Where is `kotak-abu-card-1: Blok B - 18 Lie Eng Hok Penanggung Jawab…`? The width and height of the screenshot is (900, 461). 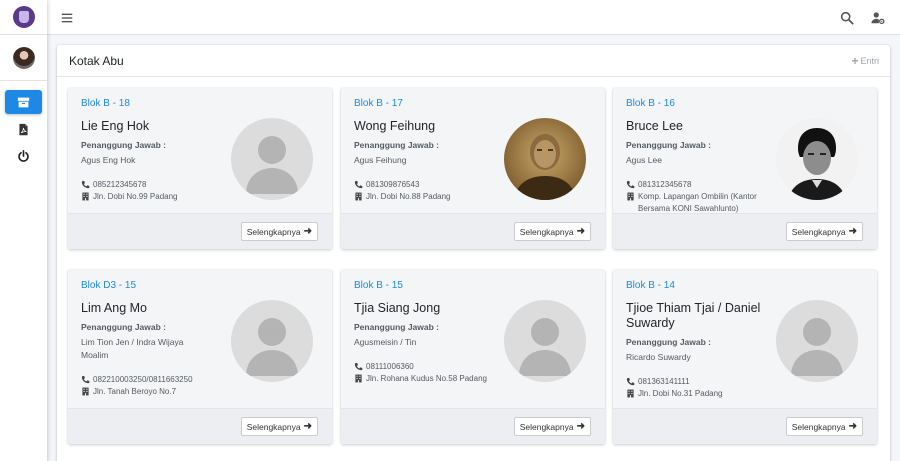 kotak-abu-card-1: Blok B - 18 Lie Eng Hok Penanggung Jawab… is located at coordinates (200, 168).